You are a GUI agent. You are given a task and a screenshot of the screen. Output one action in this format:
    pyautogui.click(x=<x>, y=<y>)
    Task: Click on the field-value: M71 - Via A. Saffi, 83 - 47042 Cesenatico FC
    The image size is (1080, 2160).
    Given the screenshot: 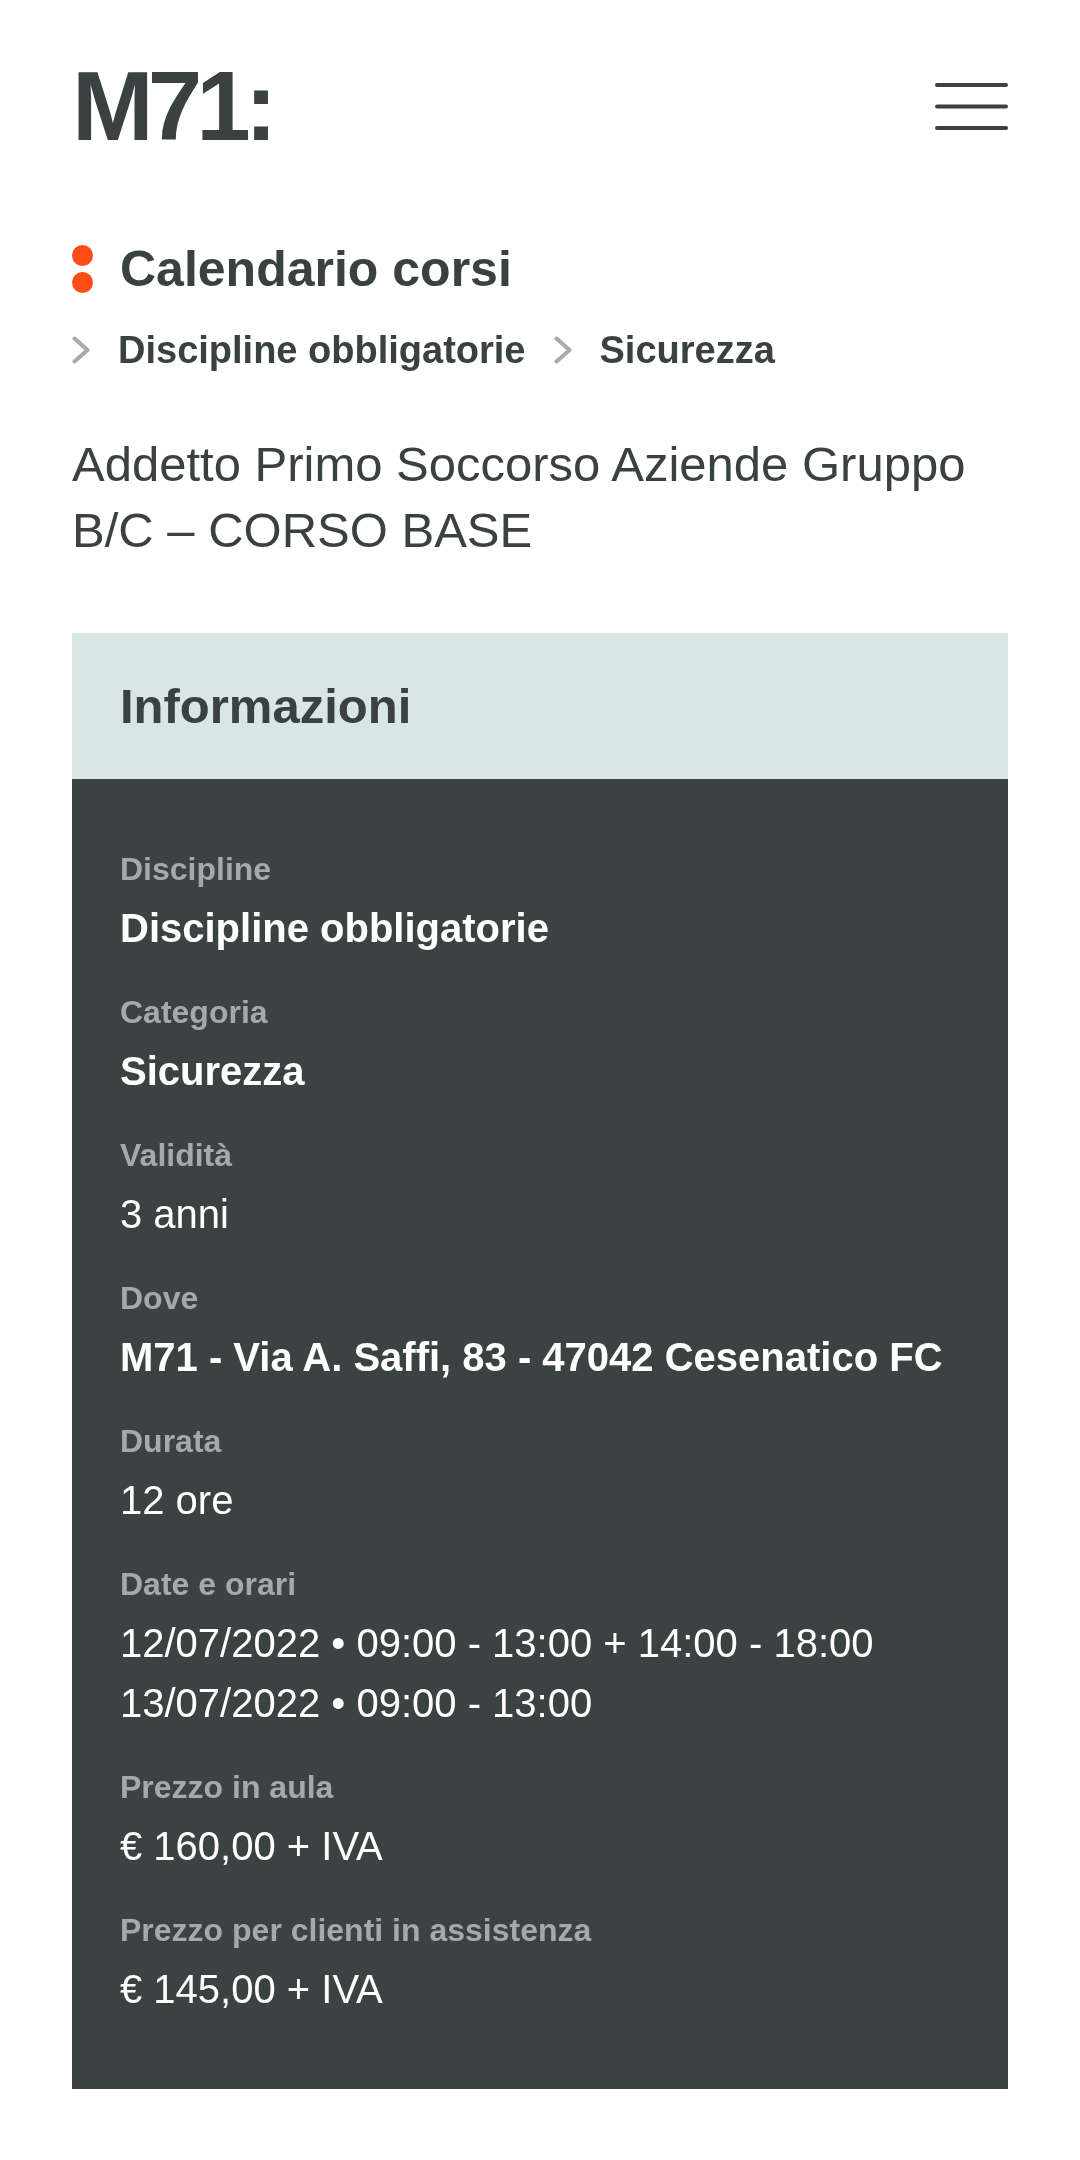 What is the action you would take?
    pyautogui.click(x=532, y=1357)
    